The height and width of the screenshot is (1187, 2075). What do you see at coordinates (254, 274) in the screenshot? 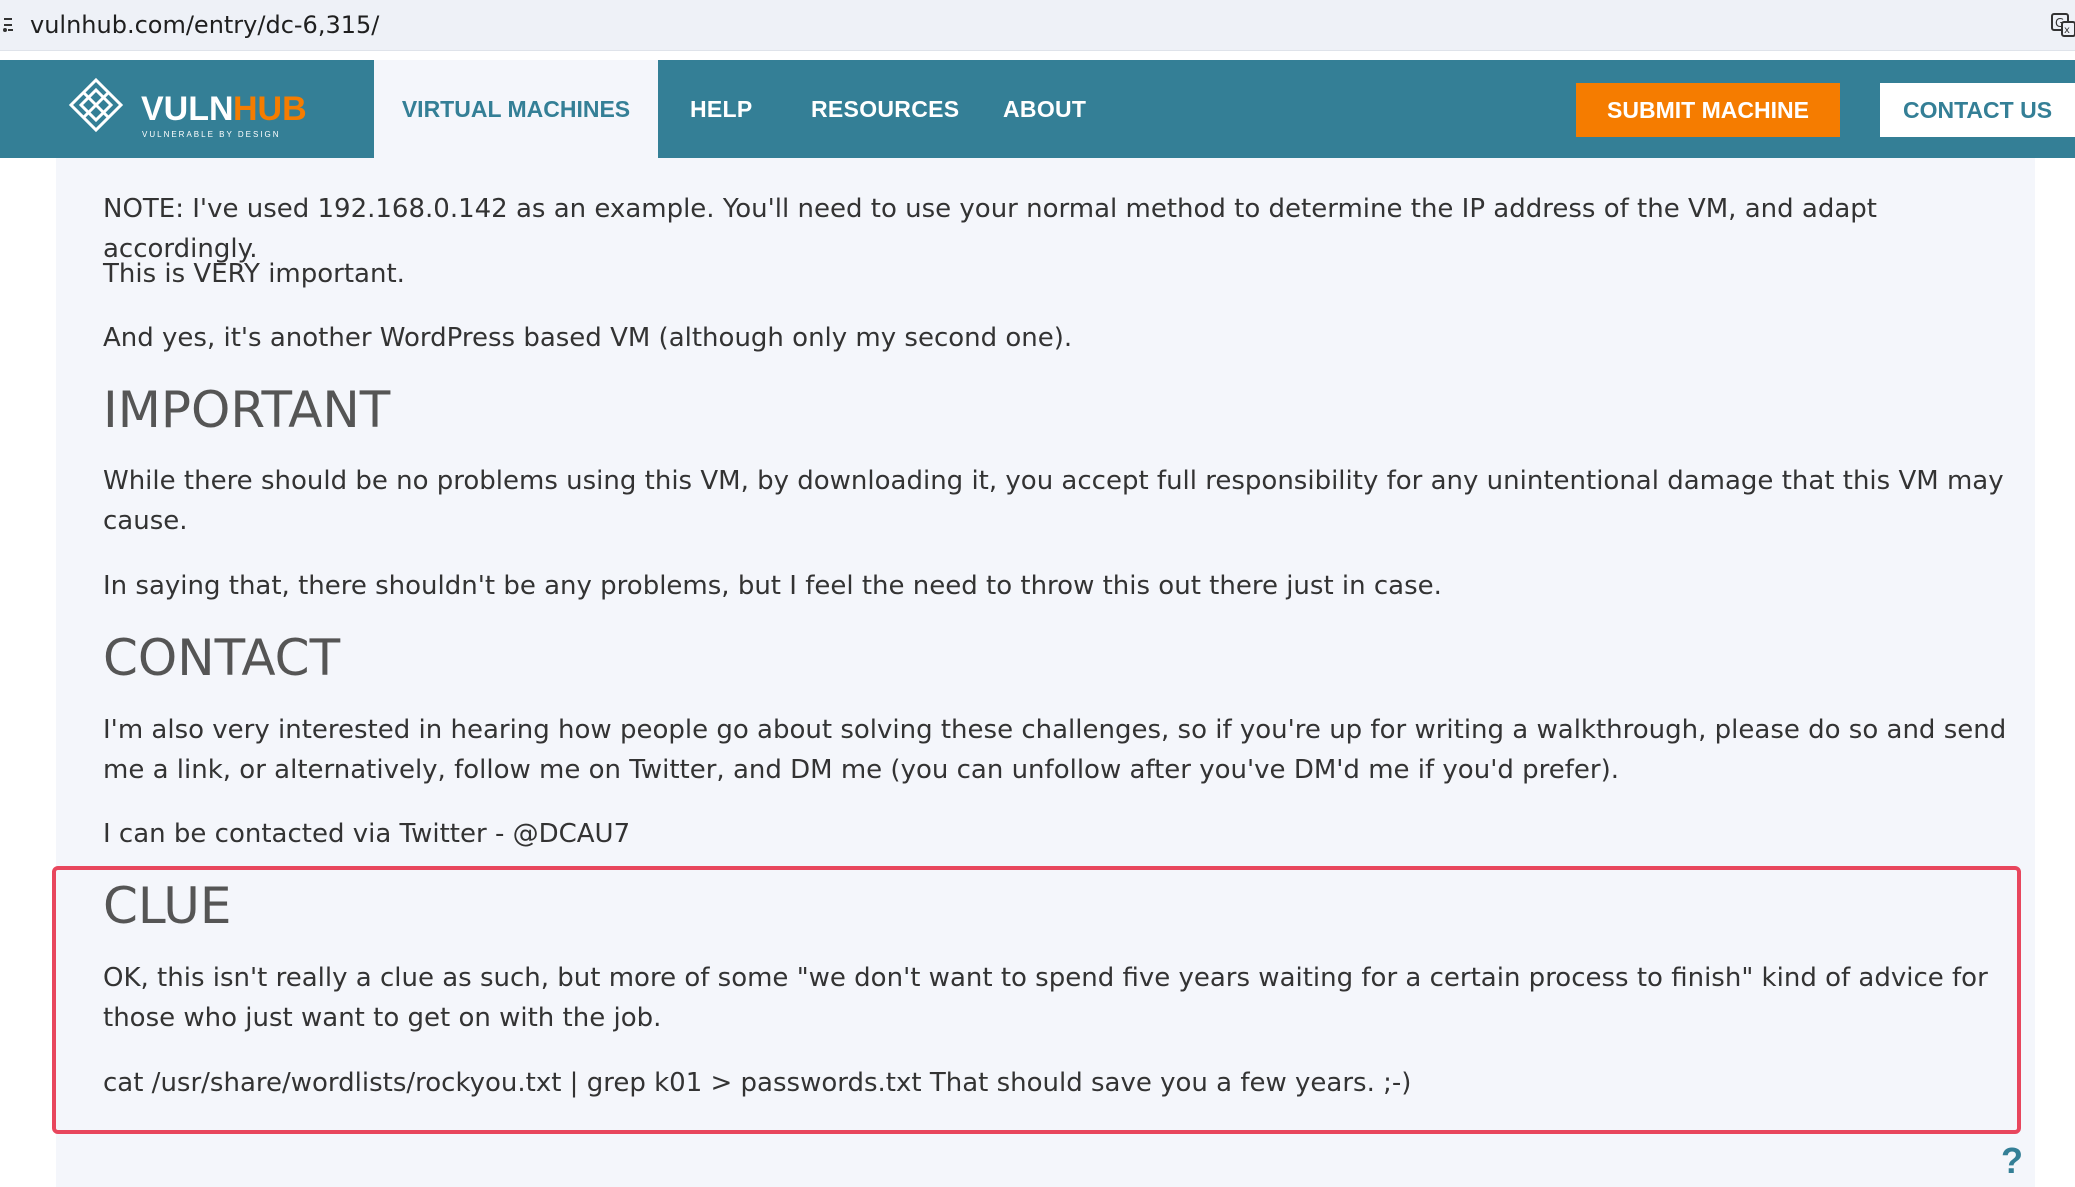
I see `very-important-paragraph: This is VERY important.` at bounding box center [254, 274].